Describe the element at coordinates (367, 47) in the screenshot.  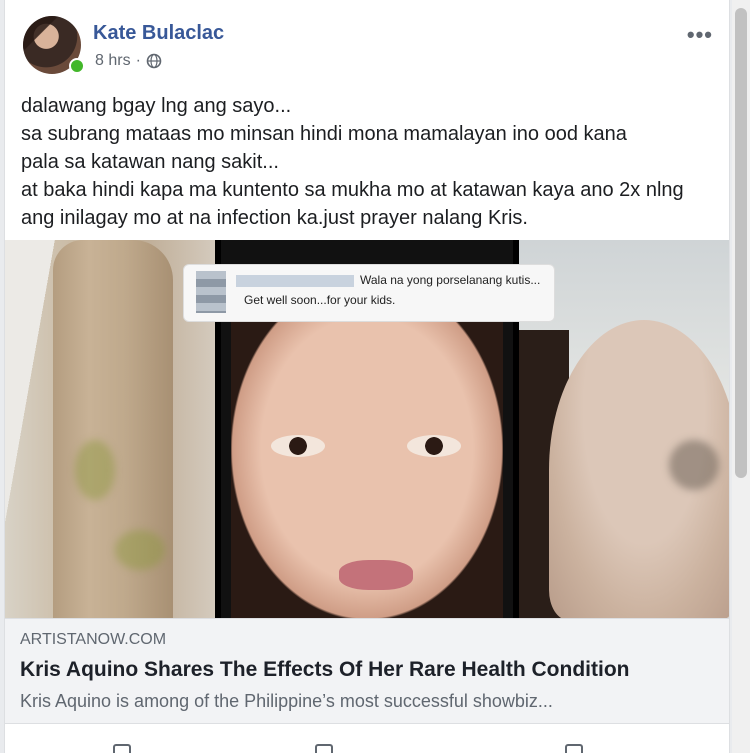
I see `post-header: Kate Bulaclac 8 hrs · •••` at that location.